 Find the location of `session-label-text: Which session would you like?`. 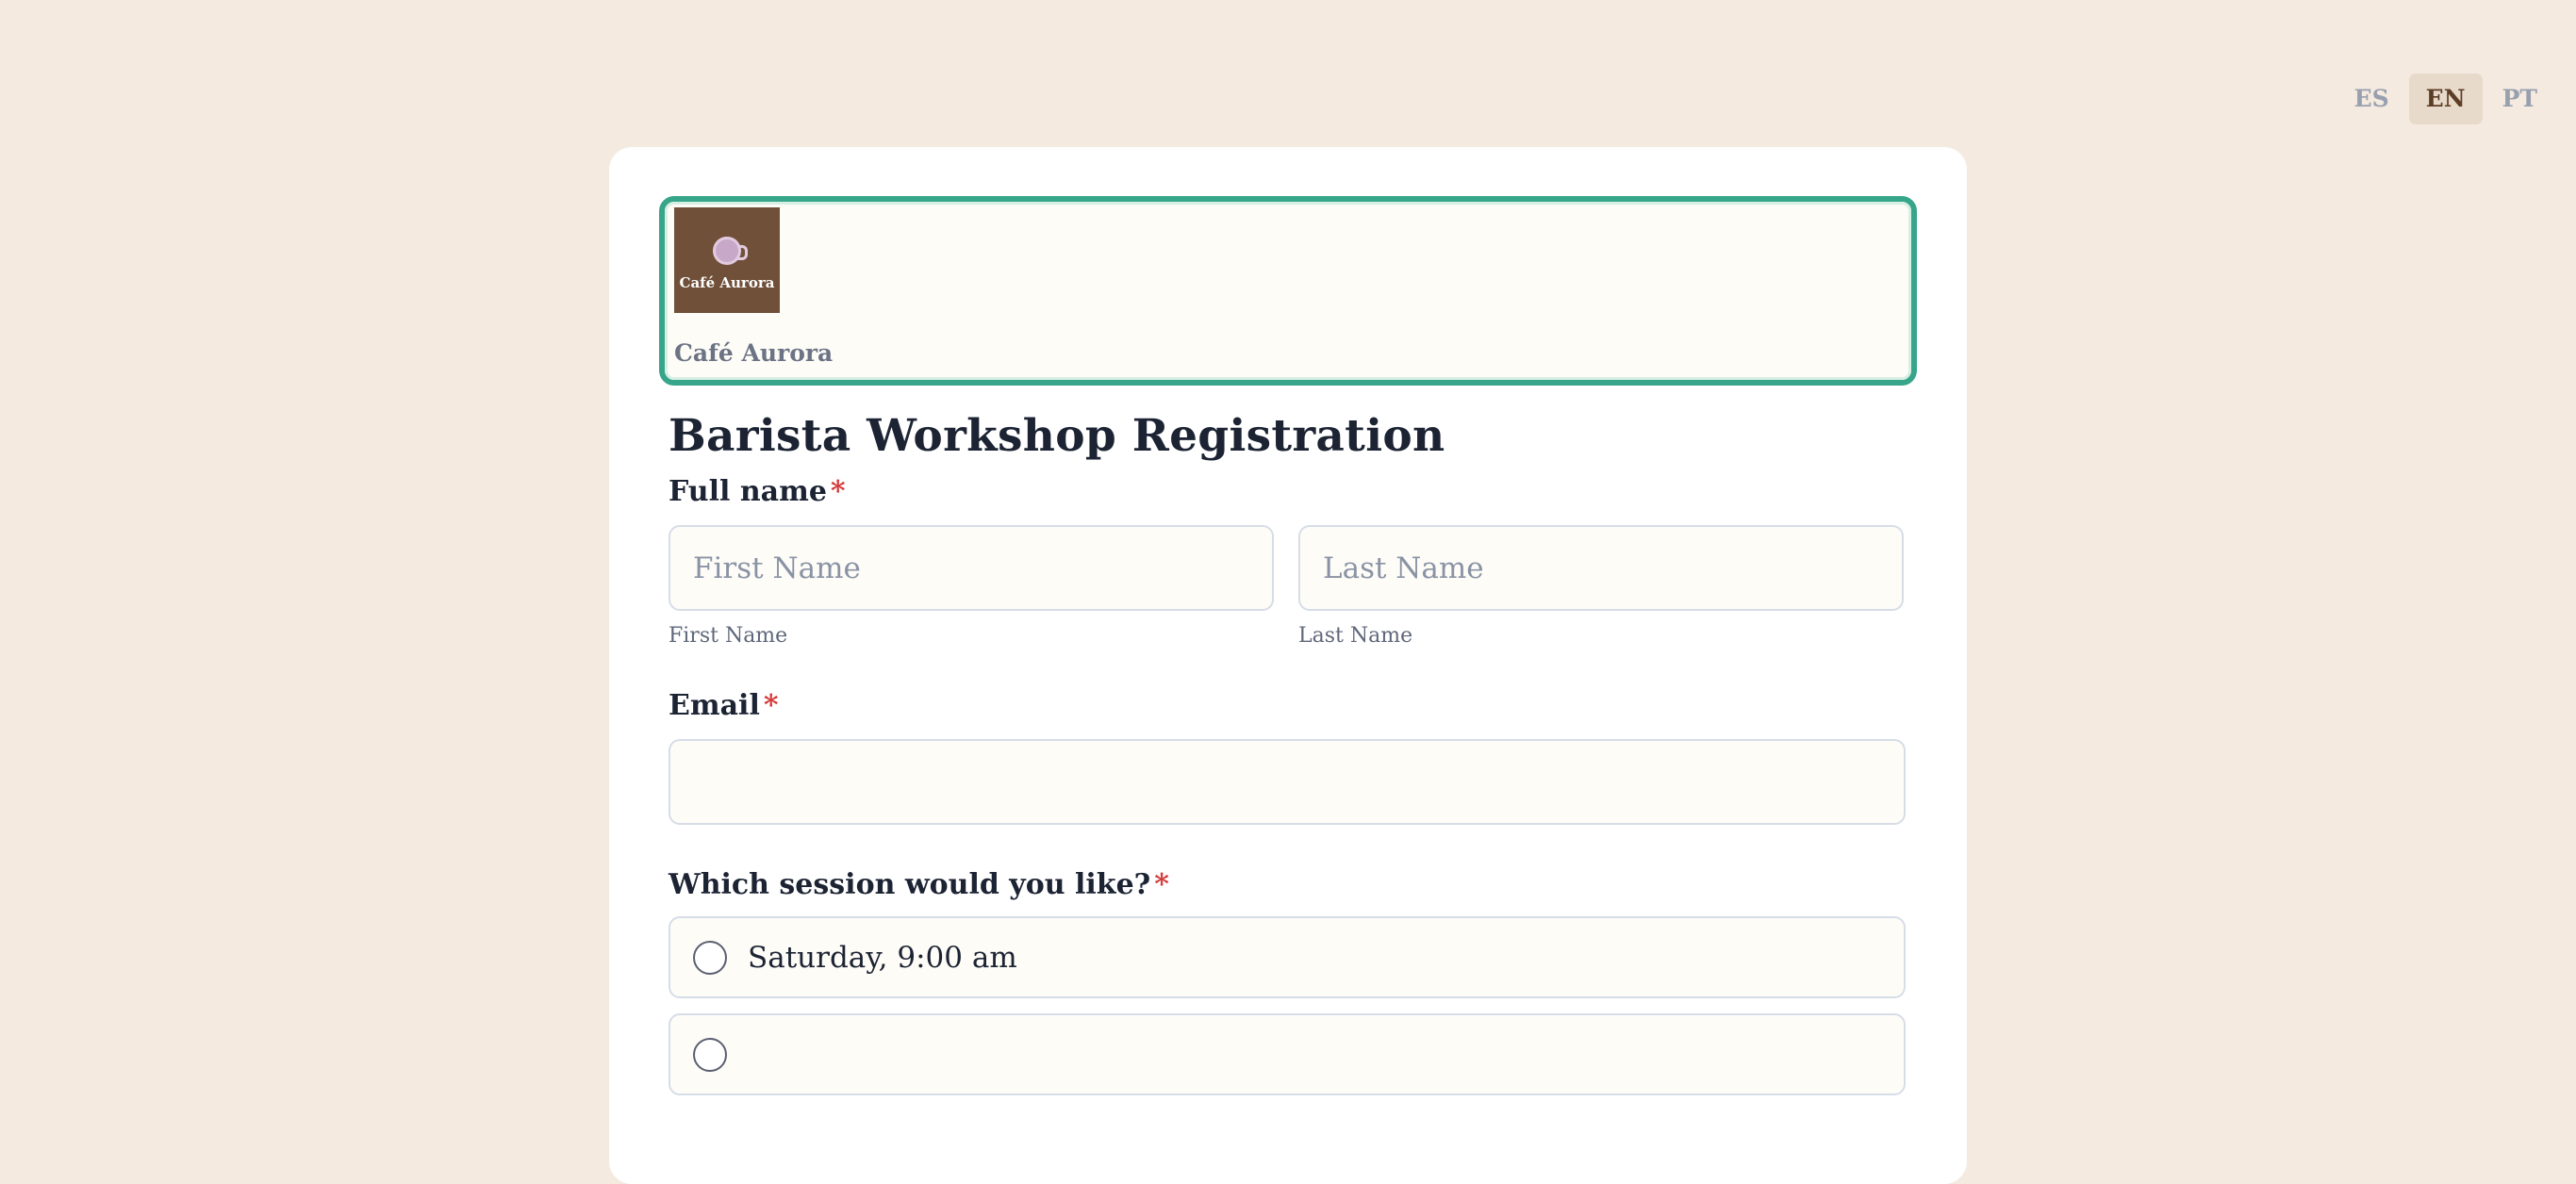

session-label-text: Which session would you like? is located at coordinates (910, 884).